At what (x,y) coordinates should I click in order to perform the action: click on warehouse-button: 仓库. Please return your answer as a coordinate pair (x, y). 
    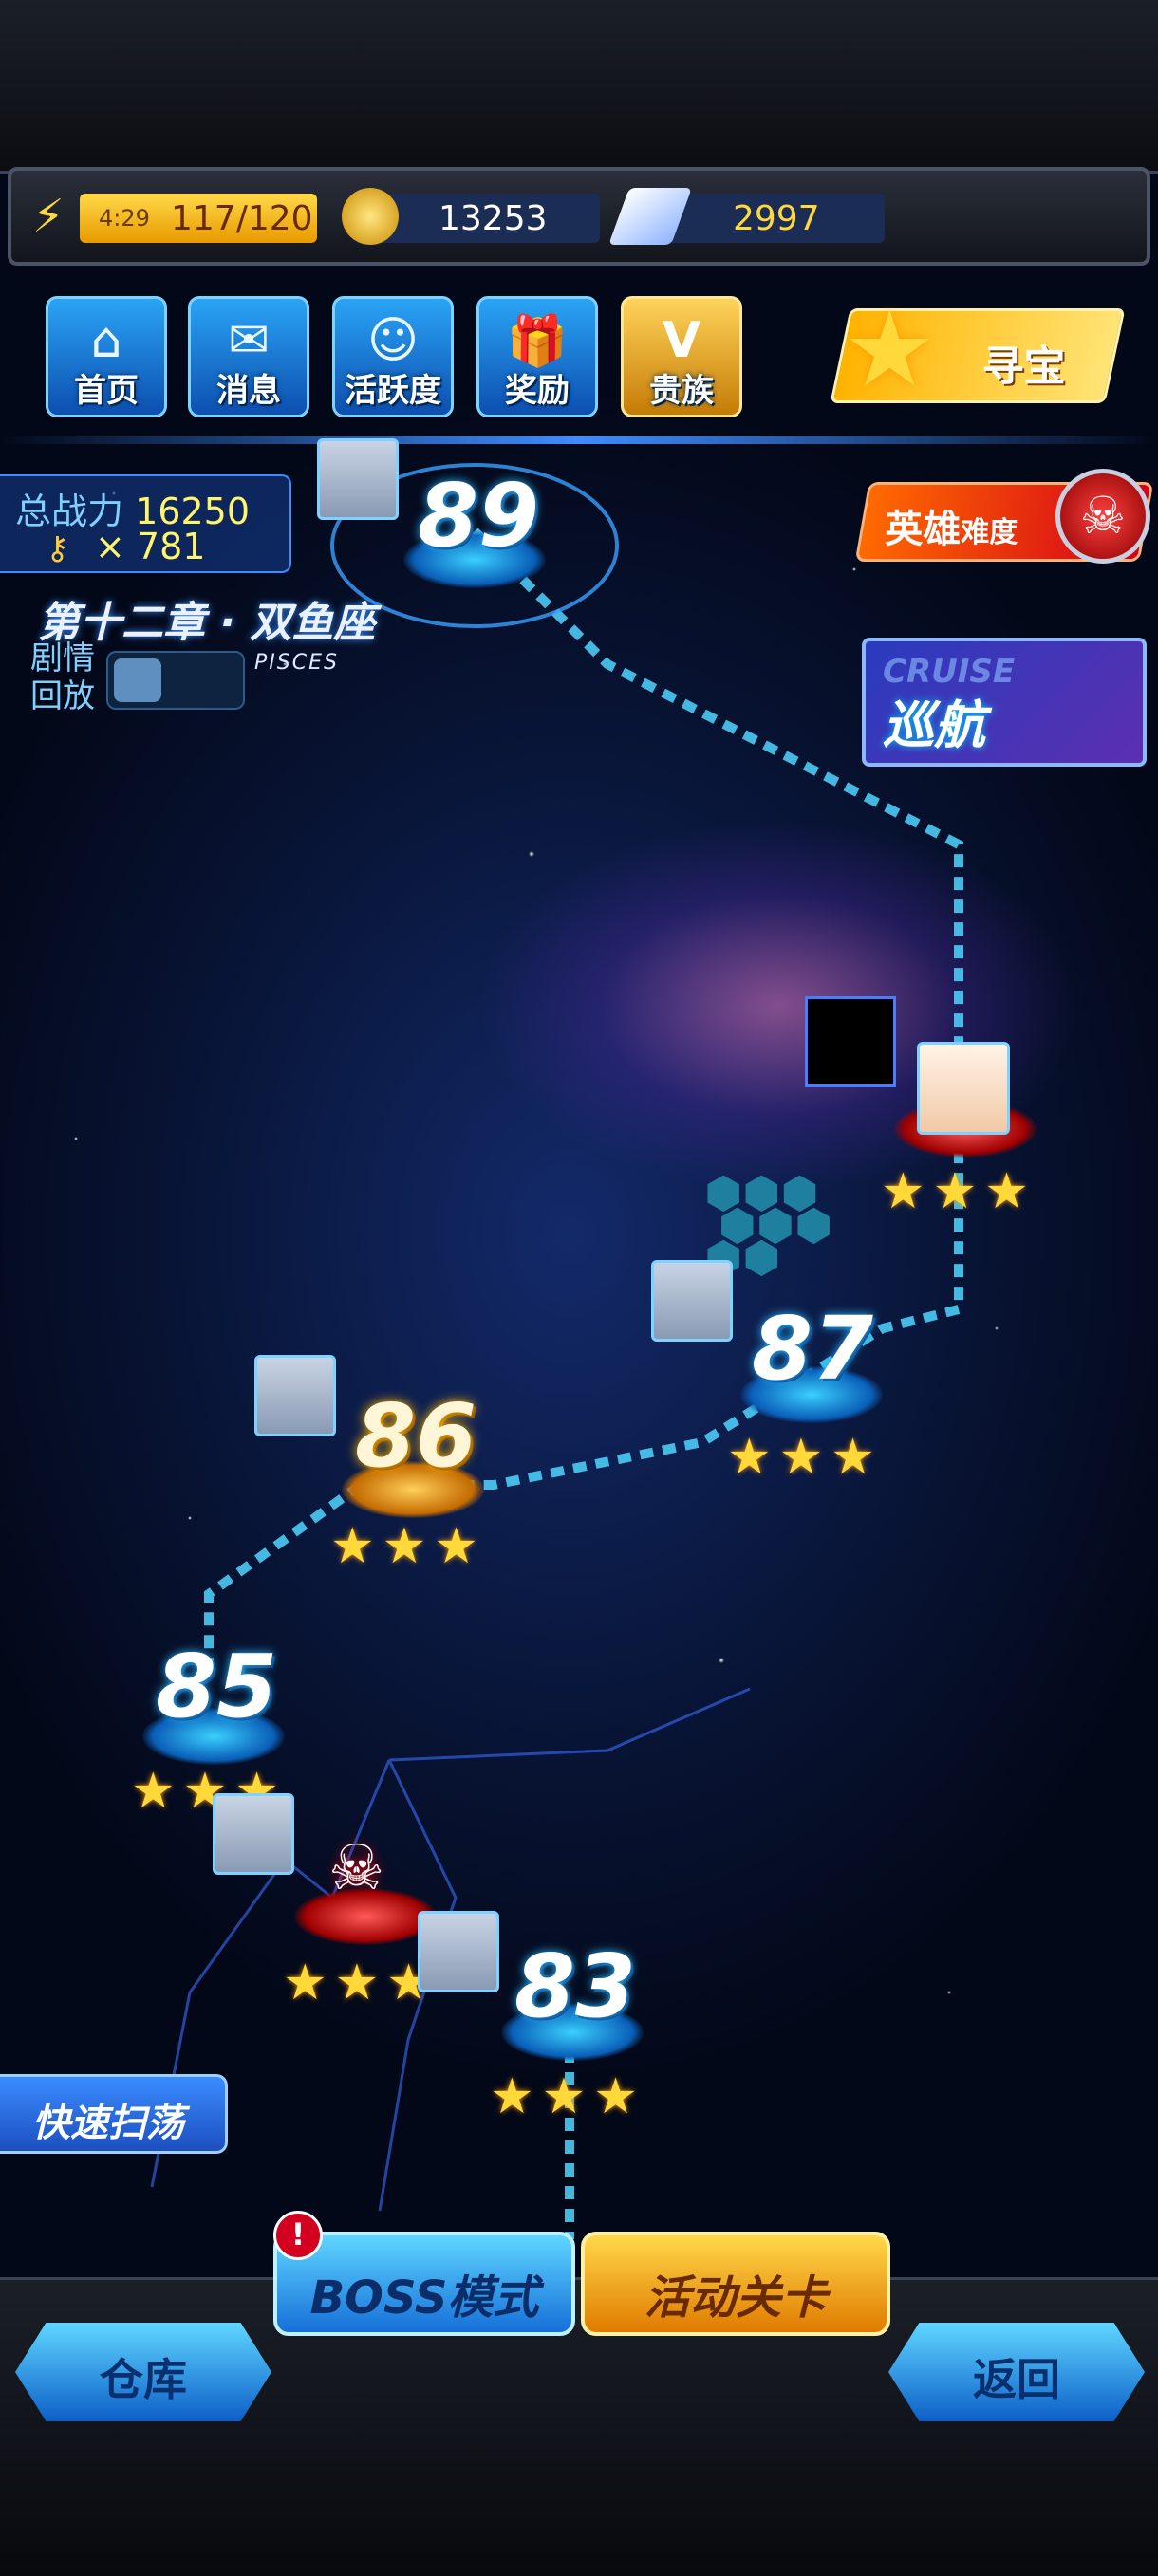
    Looking at the image, I should click on (143, 2372).